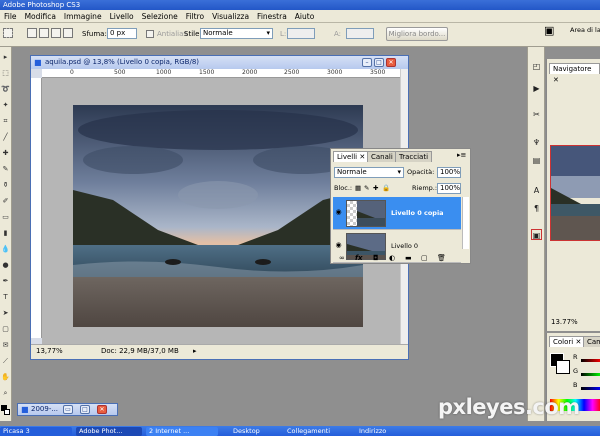  Describe the element at coordinates (536, 160) in the screenshot. I see `clone-source-icon: ▤` at that location.